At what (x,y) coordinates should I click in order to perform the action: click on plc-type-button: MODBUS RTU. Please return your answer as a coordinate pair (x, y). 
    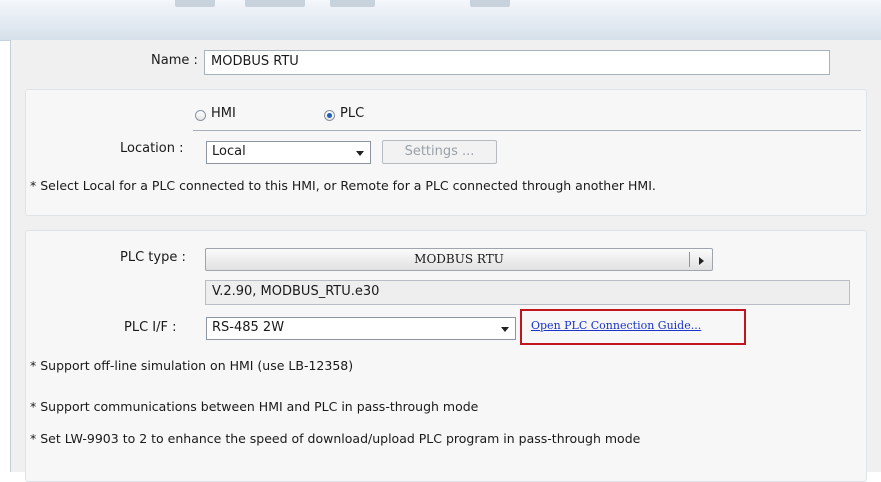
    Looking at the image, I should click on (459, 259).